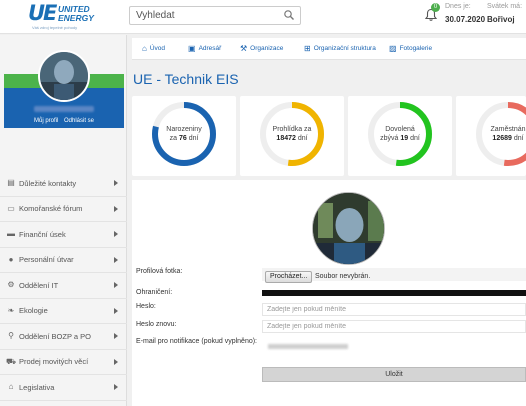 Image resolution: width=526 pixels, height=406 pixels. What do you see at coordinates (55, 336) in the screenshot?
I see `sidebar-item-label: Oddělení BOZP a PO` at bounding box center [55, 336].